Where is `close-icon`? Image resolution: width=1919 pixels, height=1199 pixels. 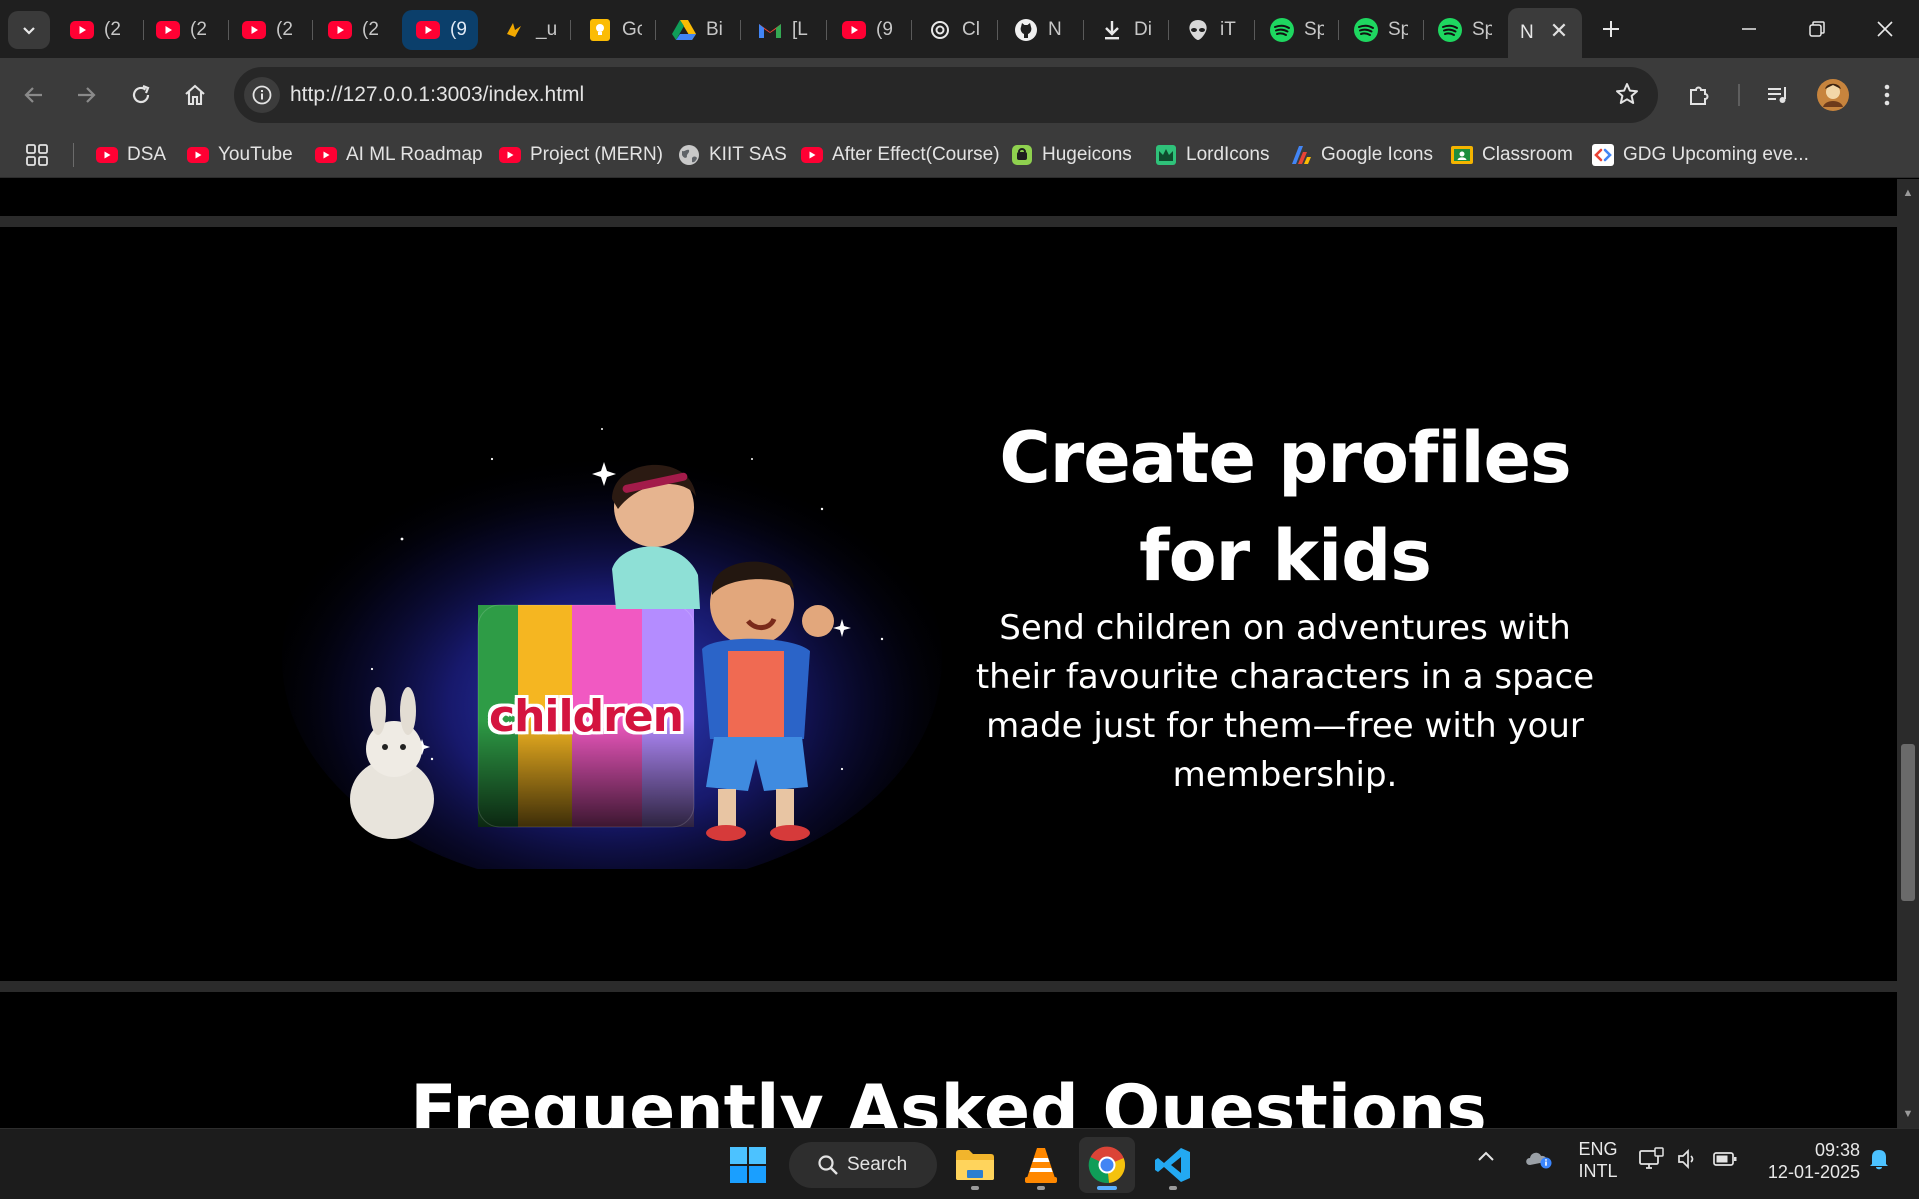 close-icon is located at coordinates (1885, 29).